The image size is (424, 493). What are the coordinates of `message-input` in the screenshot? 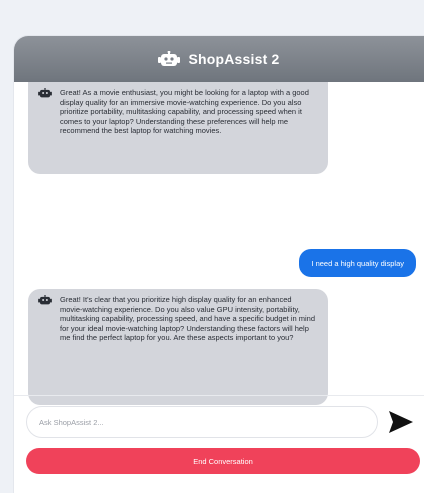 It's located at (202, 422).